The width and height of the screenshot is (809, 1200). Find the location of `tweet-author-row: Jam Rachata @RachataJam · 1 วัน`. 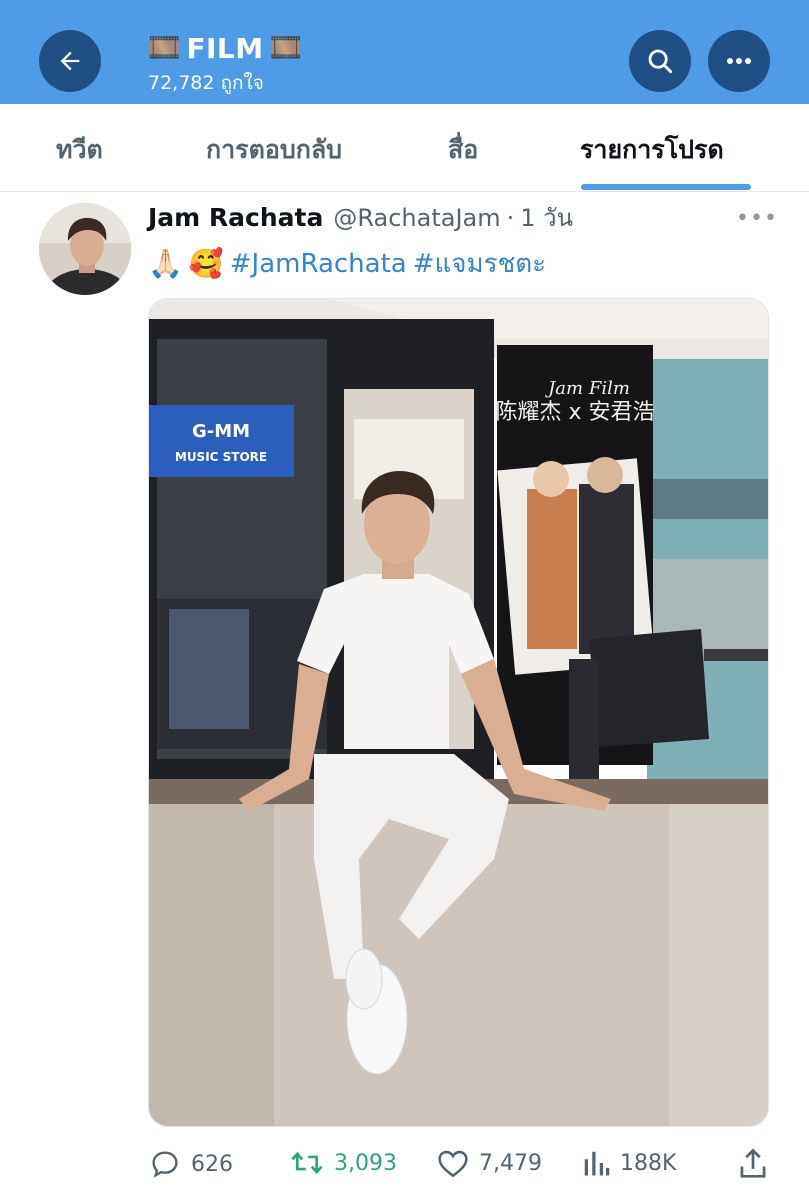

tweet-author-row: Jam Rachata @RachataJam · 1 วัน is located at coordinates (360, 217).